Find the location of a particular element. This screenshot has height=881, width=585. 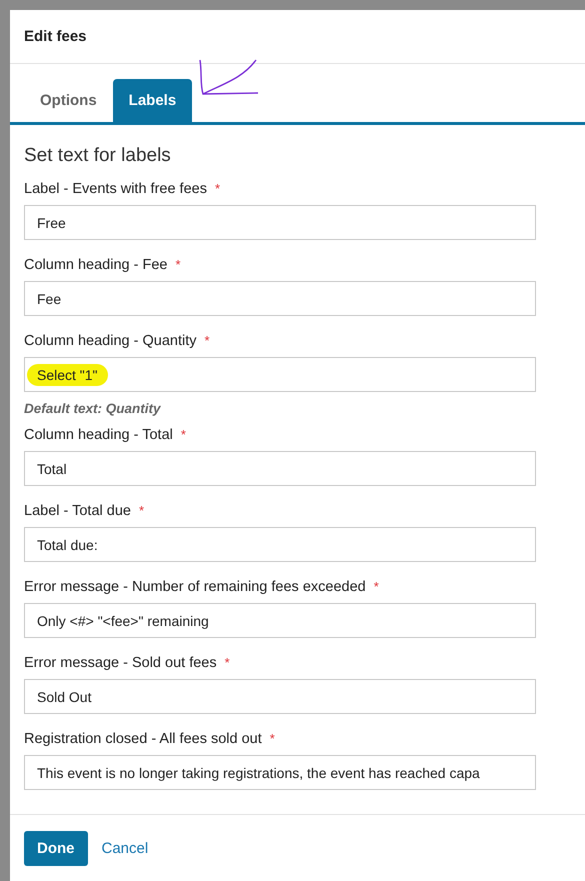

field-label: Column heading - Quantity is located at coordinates (110, 341).